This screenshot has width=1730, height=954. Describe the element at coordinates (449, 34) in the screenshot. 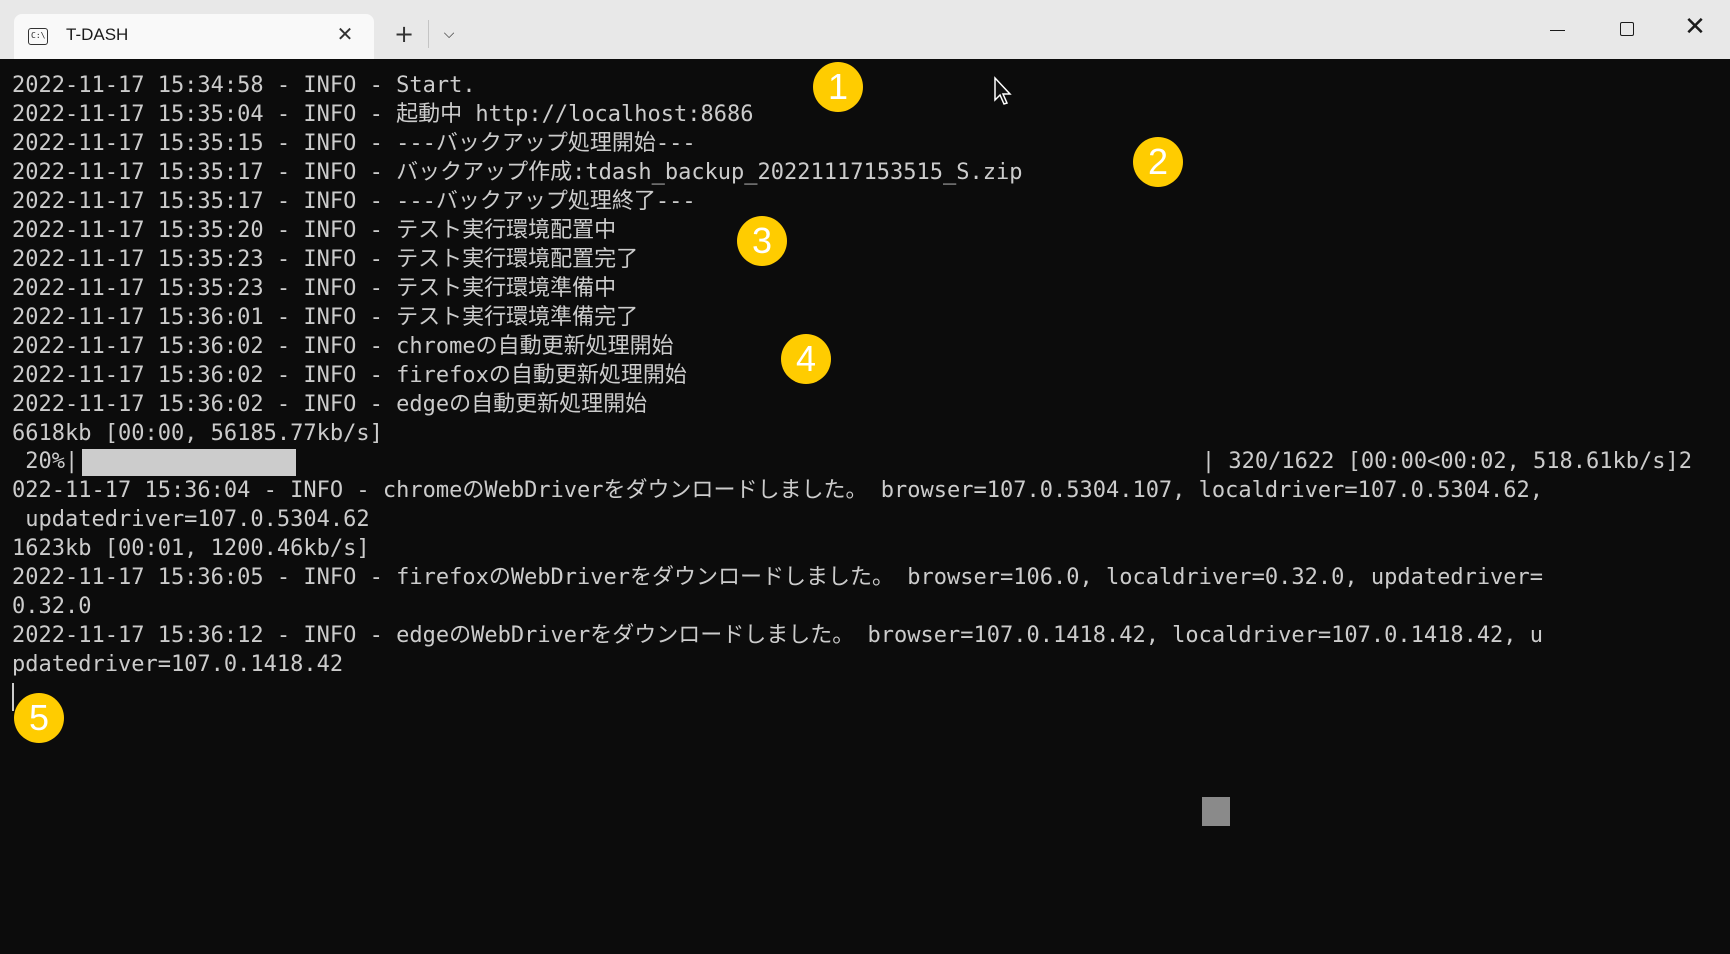

I see `chevron-down-icon: ⌵` at that location.